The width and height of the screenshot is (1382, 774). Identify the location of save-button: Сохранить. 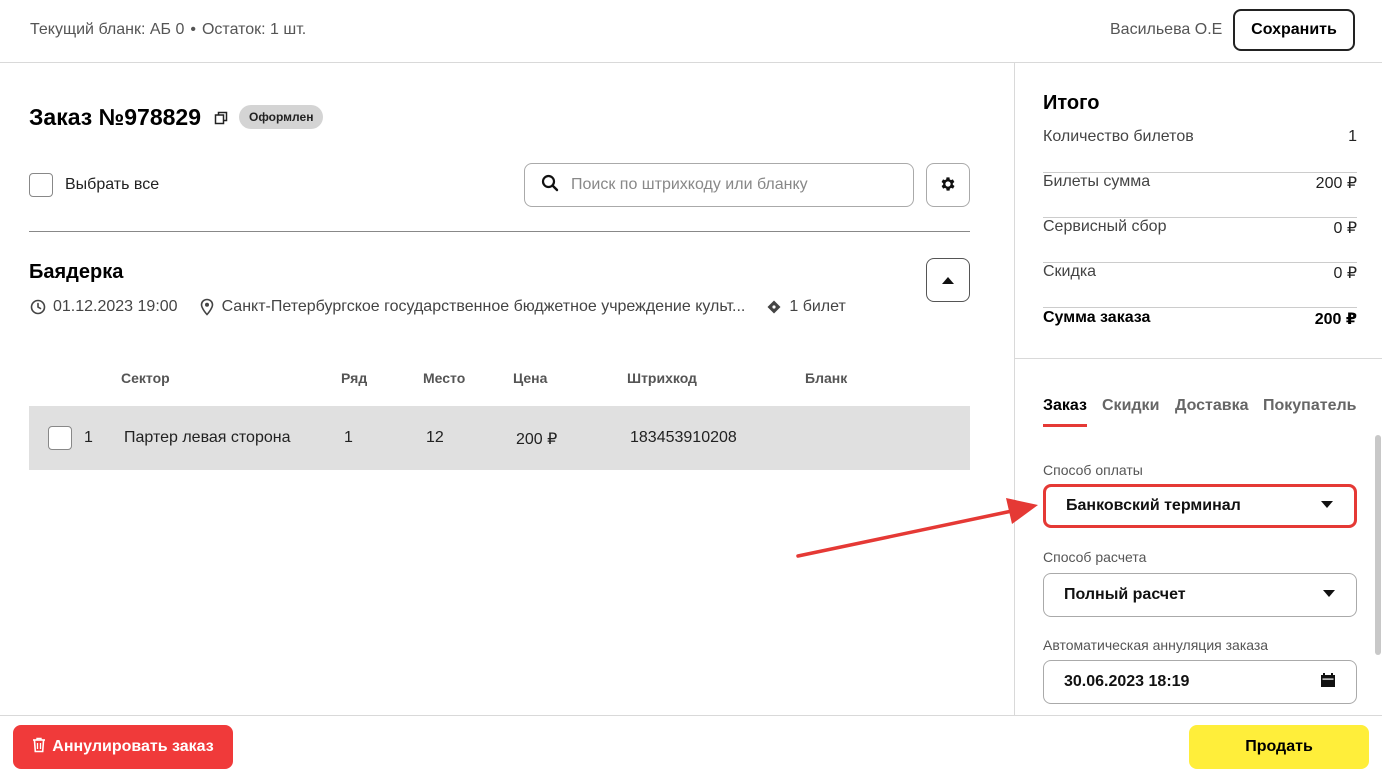
(1294, 30).